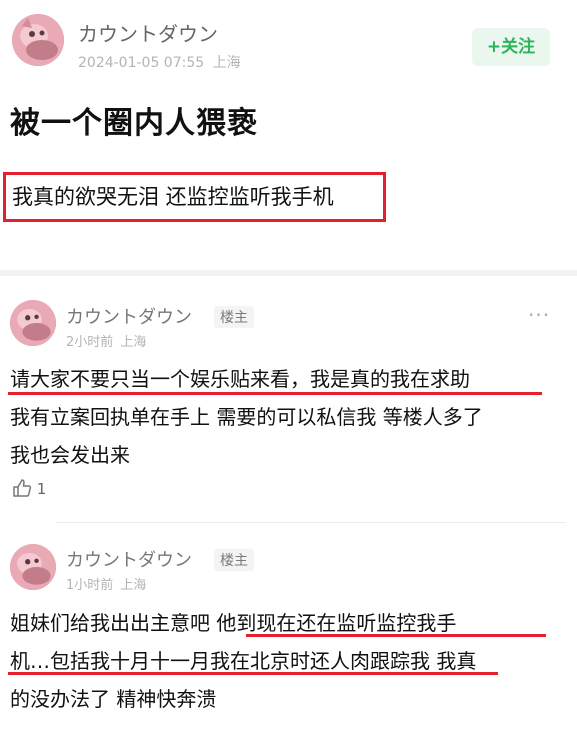 The width and height of the screenshot is (577, 737). I want to click on comment-meta: 1小时前 上海, so click(106, 583).